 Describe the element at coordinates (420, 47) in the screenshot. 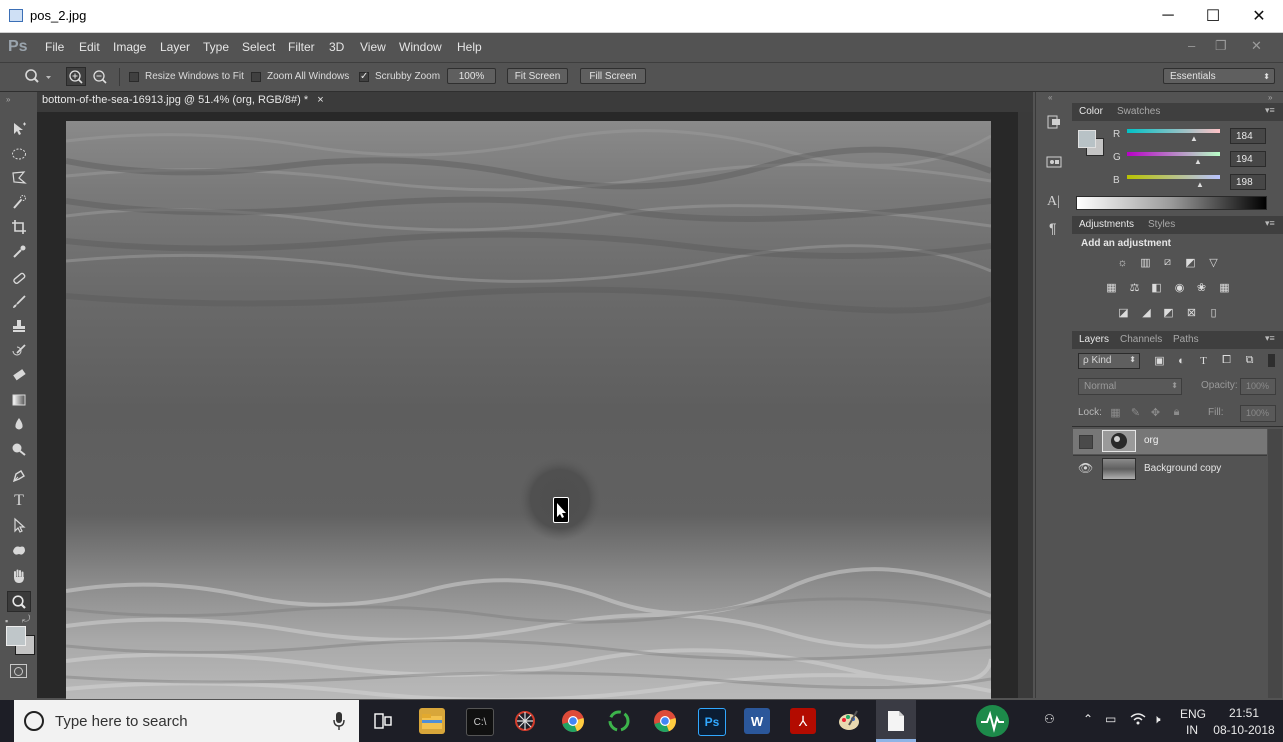

I see `menu-window: Window` at that location.